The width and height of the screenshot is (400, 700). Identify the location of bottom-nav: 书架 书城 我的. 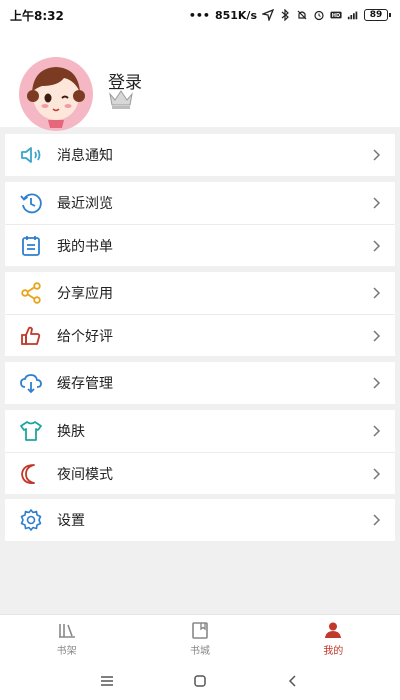
(200, 638).